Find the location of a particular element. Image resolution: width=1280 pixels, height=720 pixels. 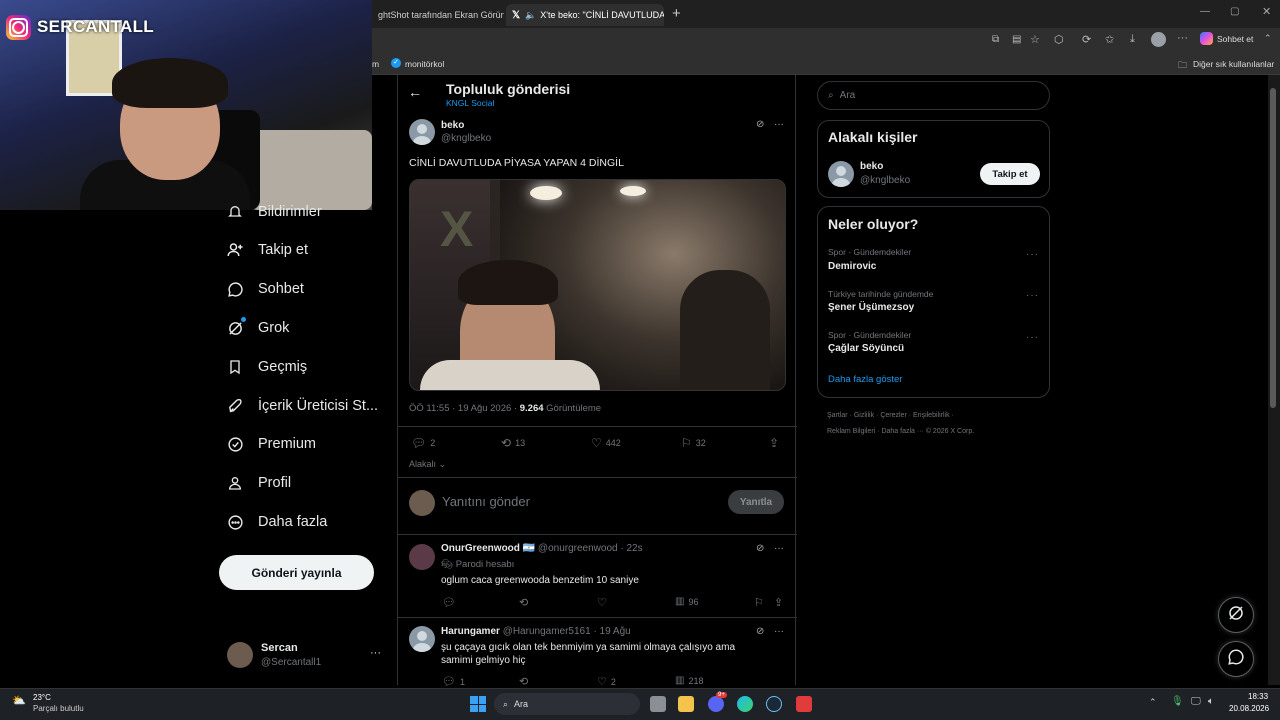

messages-fab is located at coordinates (1236, 659).